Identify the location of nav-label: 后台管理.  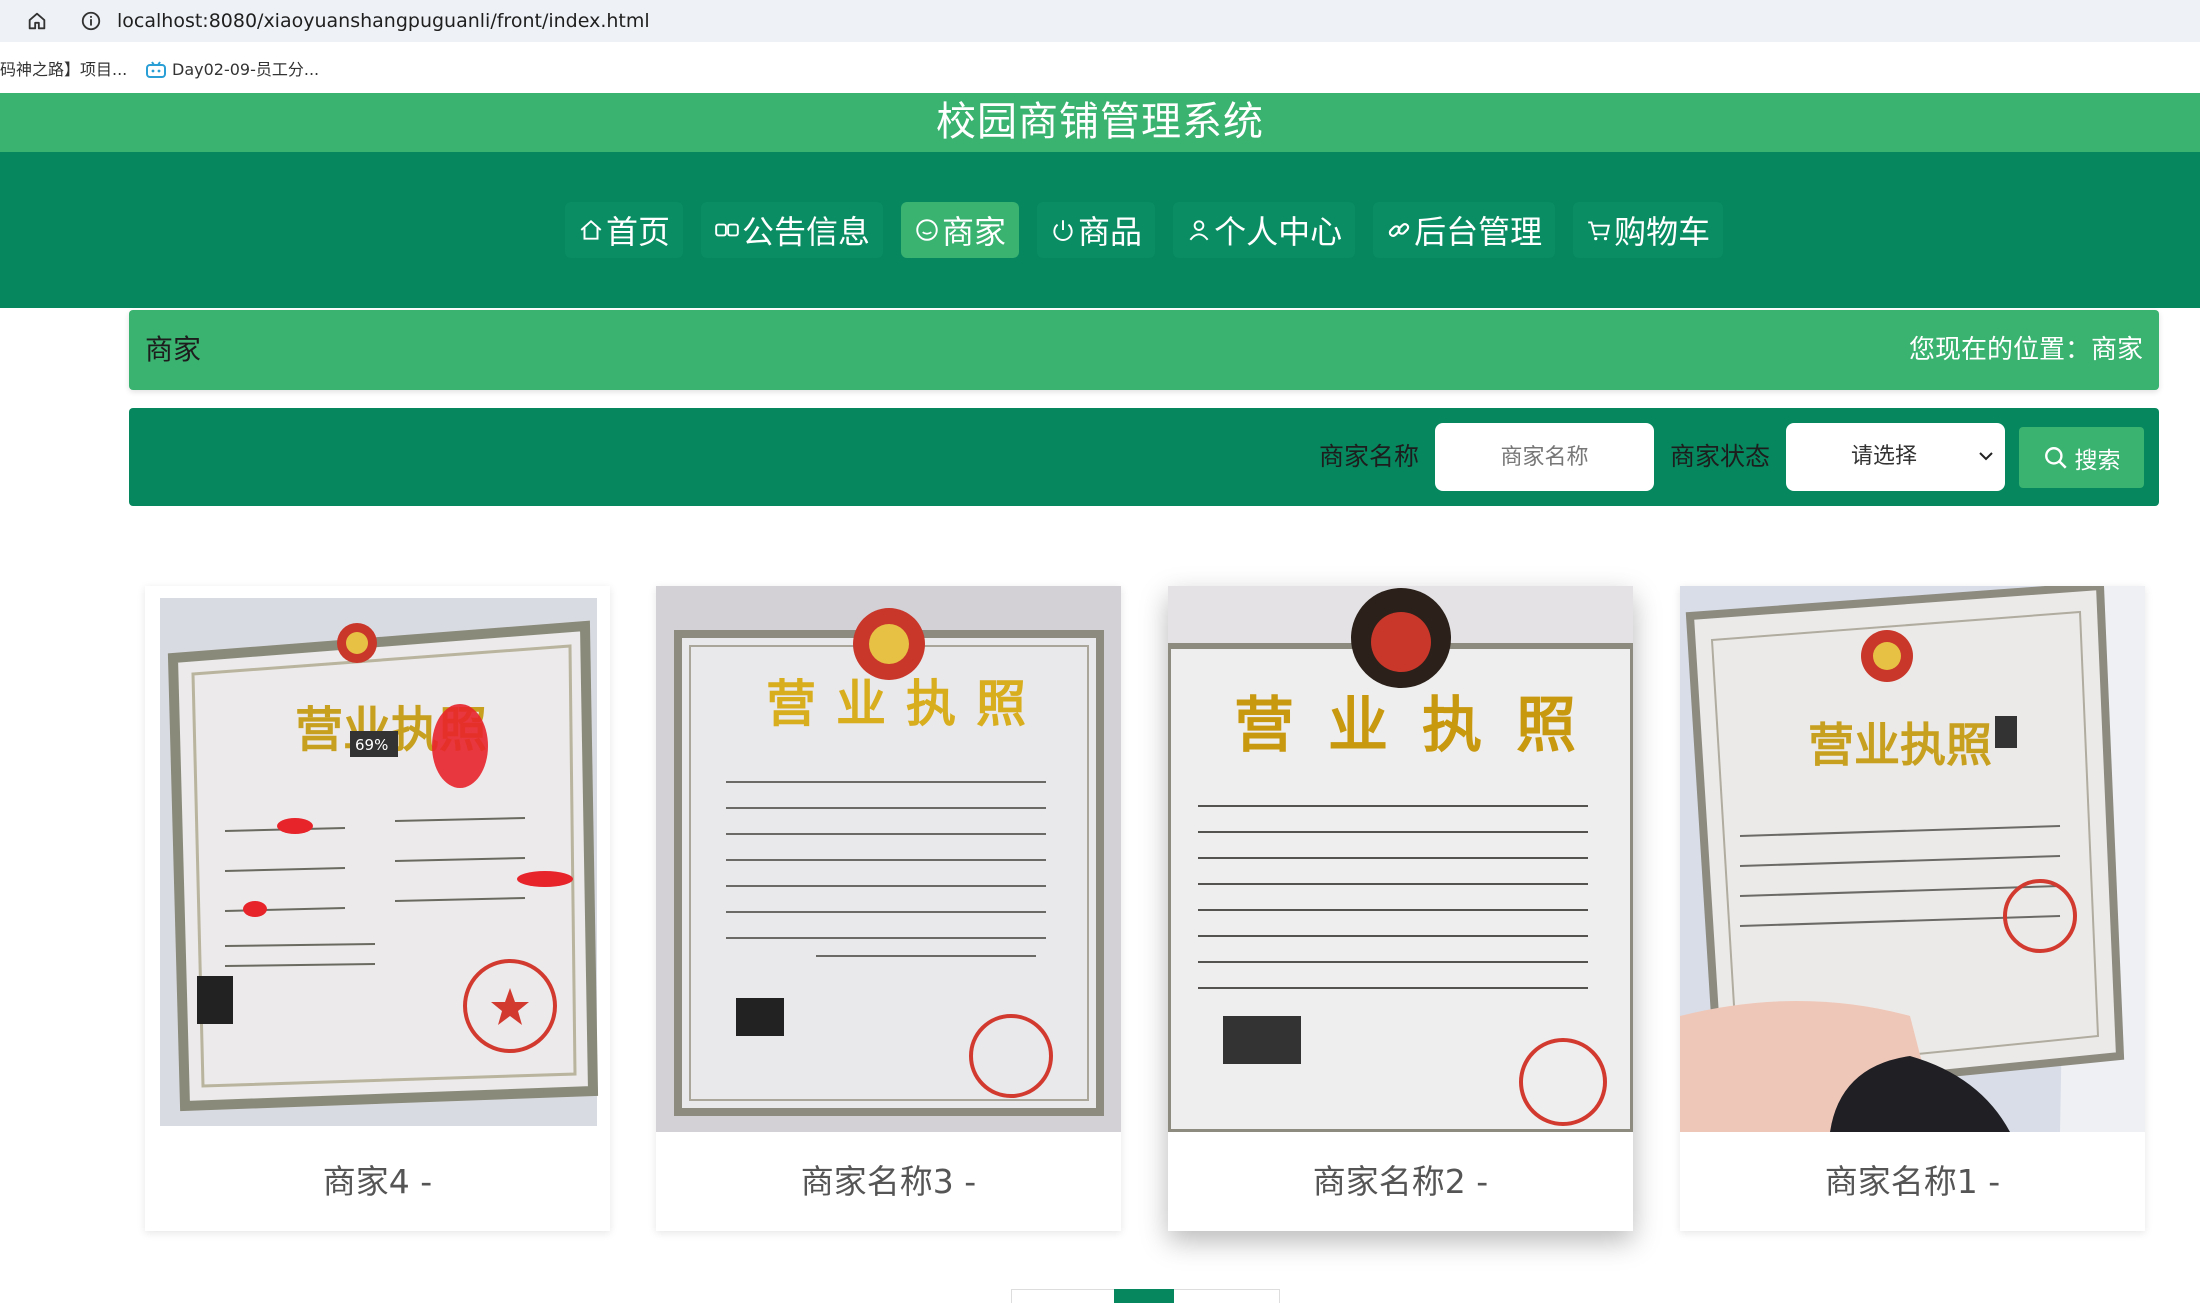
(1478, 232).